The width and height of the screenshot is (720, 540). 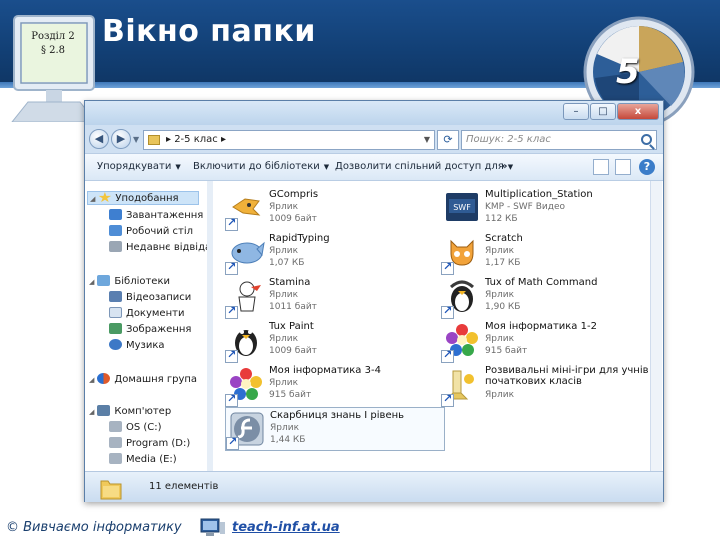 I want to click on file-item: GCompris Ярлик 1009 байт, so click(x=335, y=209).